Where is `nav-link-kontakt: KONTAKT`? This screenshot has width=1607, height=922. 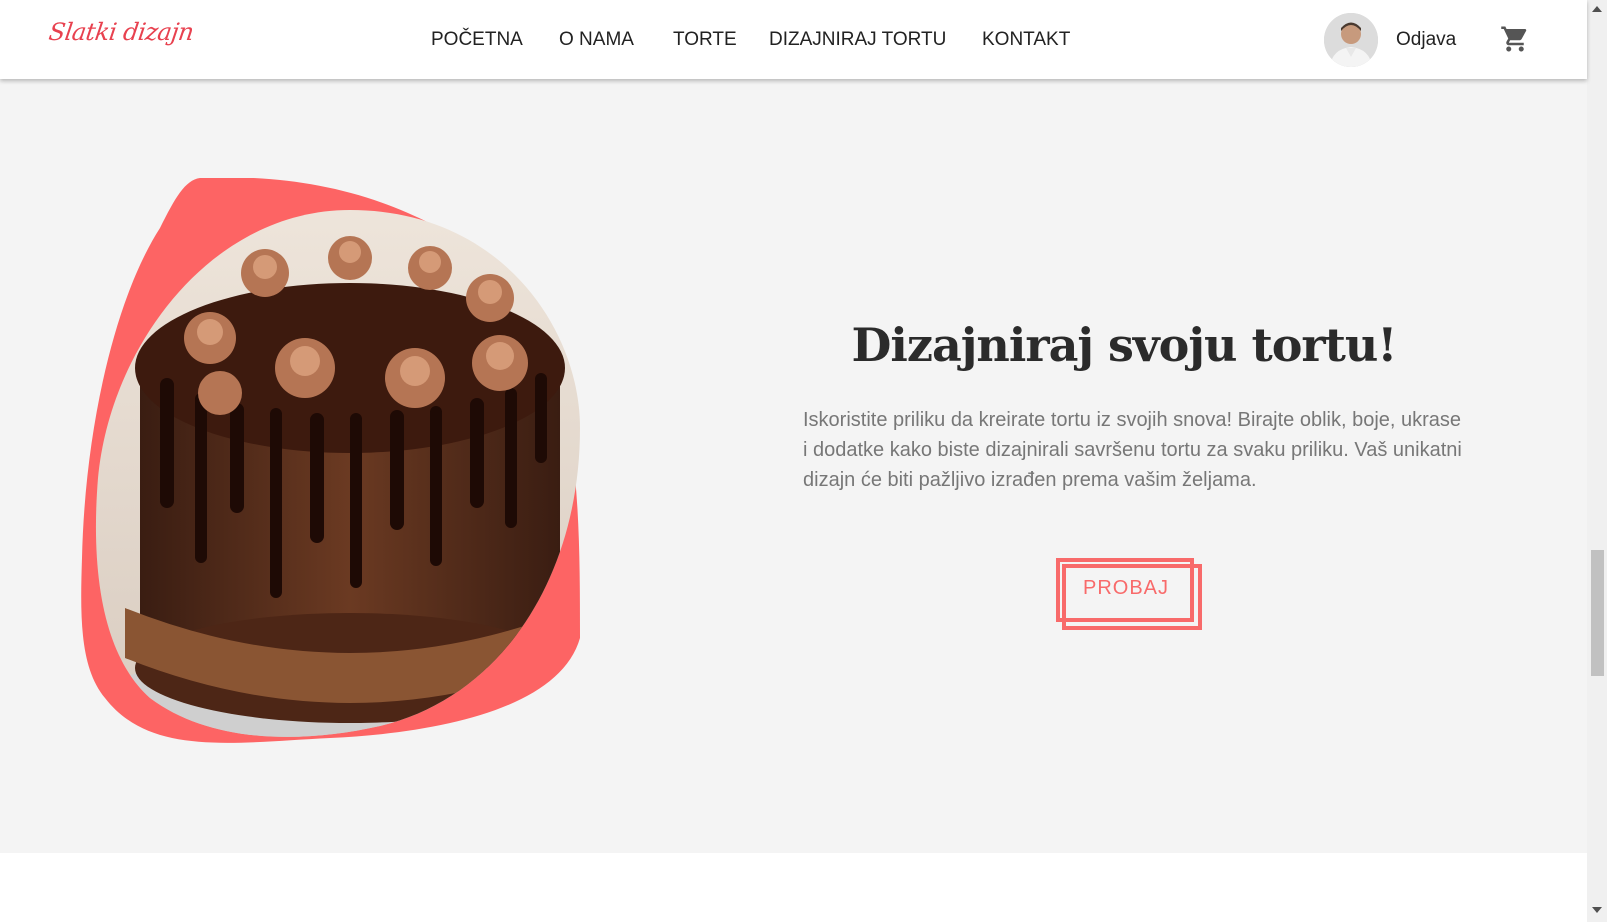
nav-link-kontakt: KONTAKT is located at coordinates (1026, 40).